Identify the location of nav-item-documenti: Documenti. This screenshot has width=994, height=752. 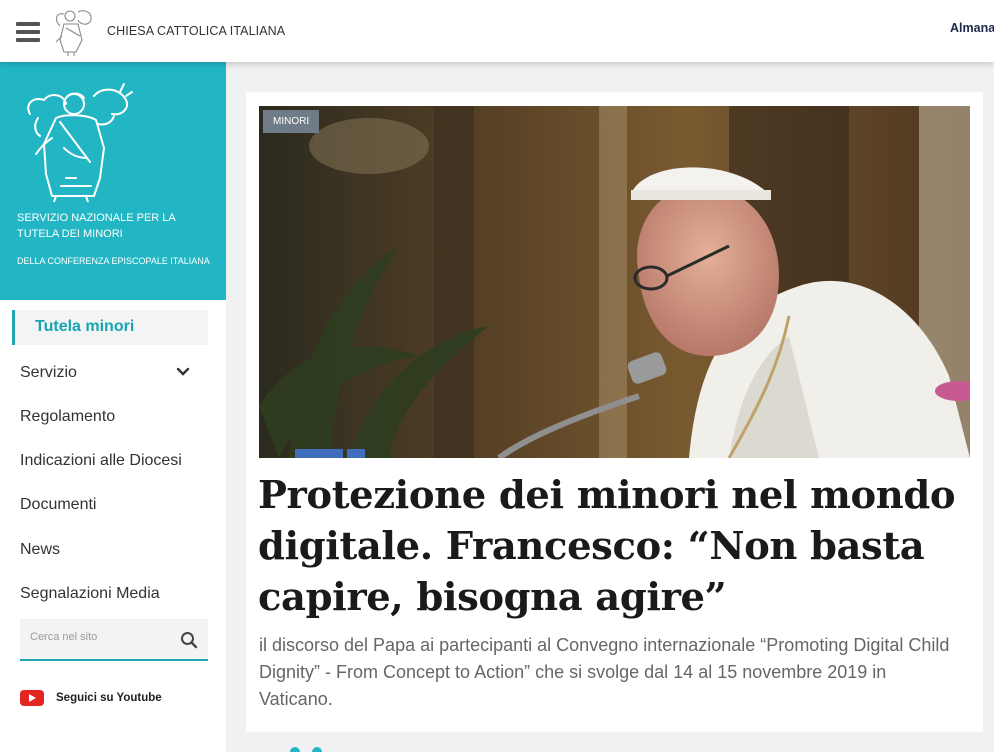
(58, 505).